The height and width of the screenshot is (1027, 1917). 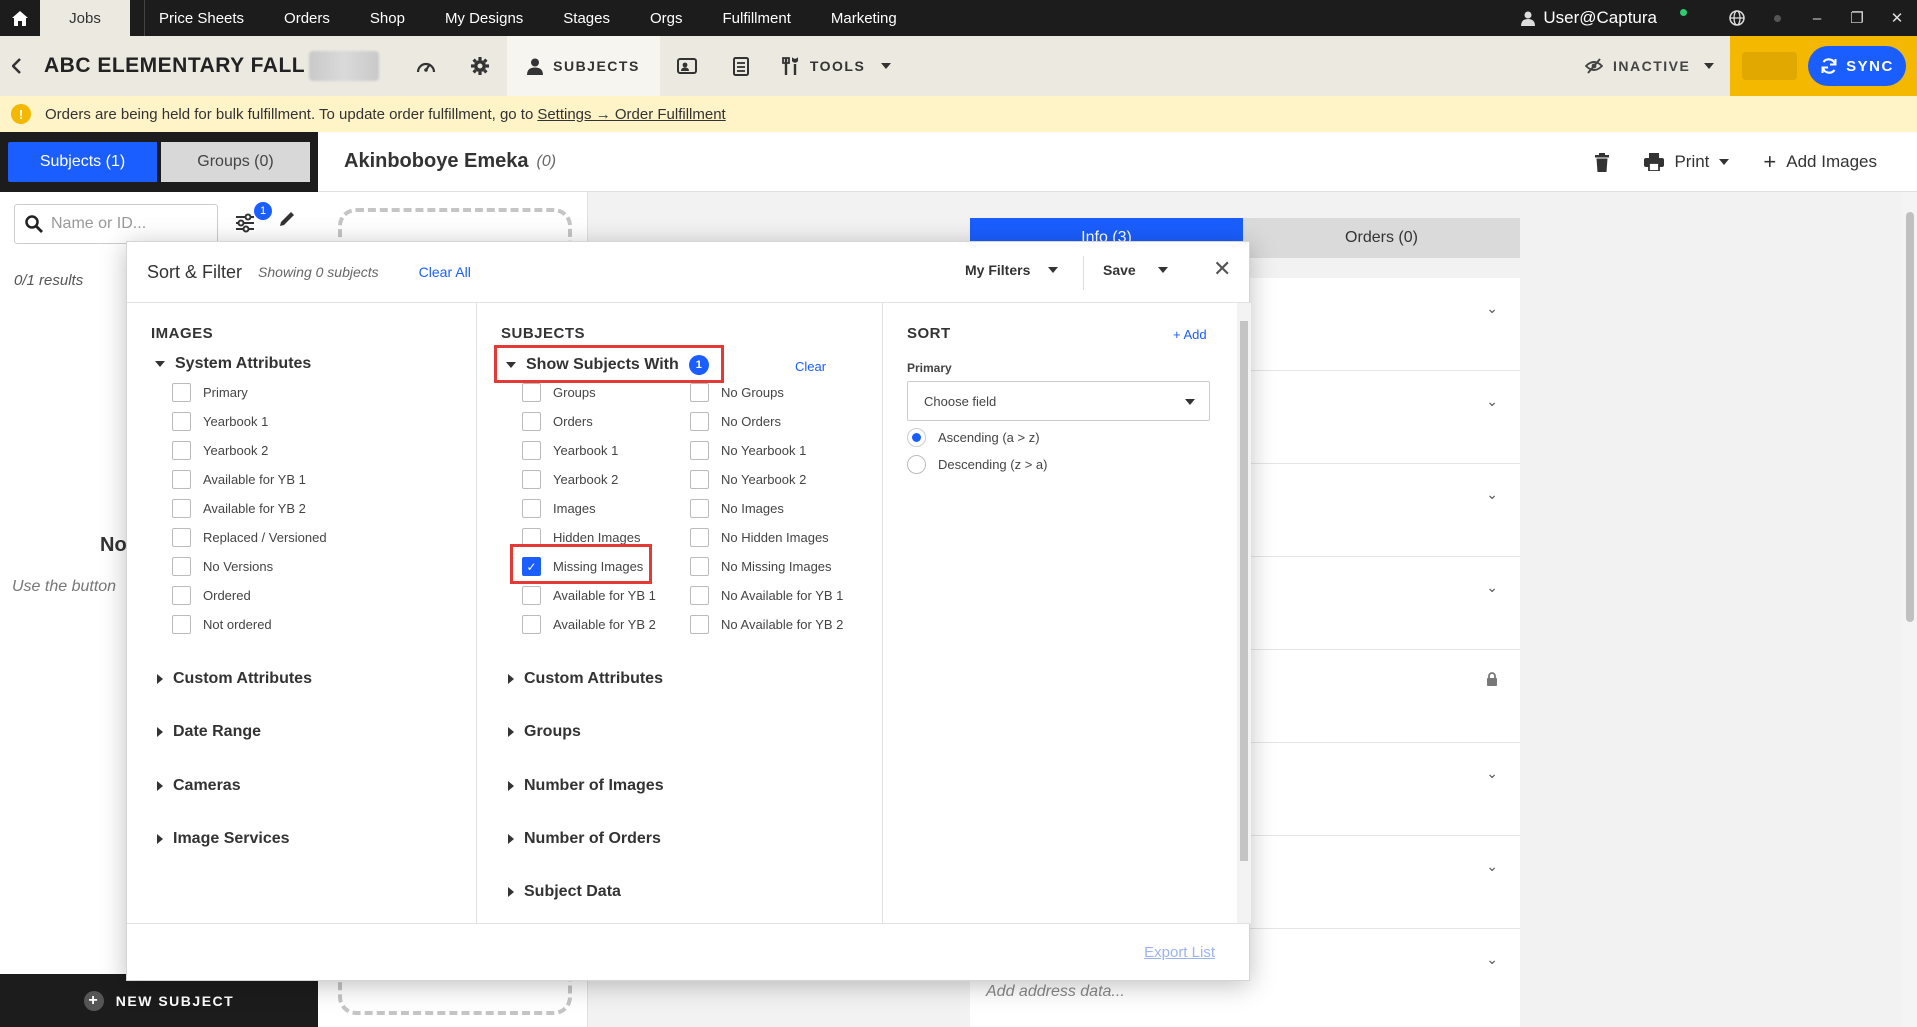 I want to click on tab-orgs: Orgs, so click(x=666, y=18).